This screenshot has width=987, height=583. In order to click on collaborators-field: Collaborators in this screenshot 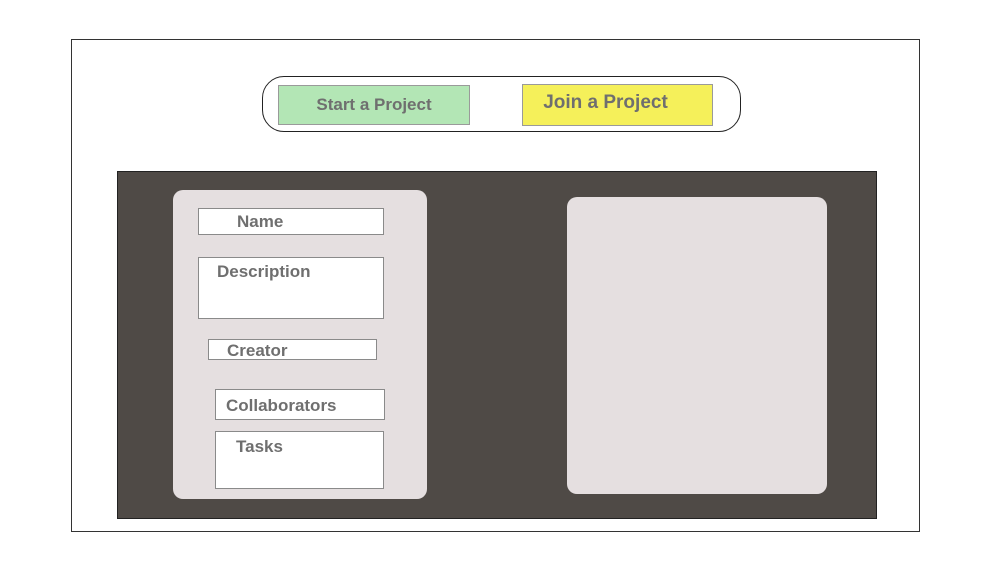, I will do `click(300, 404)`.